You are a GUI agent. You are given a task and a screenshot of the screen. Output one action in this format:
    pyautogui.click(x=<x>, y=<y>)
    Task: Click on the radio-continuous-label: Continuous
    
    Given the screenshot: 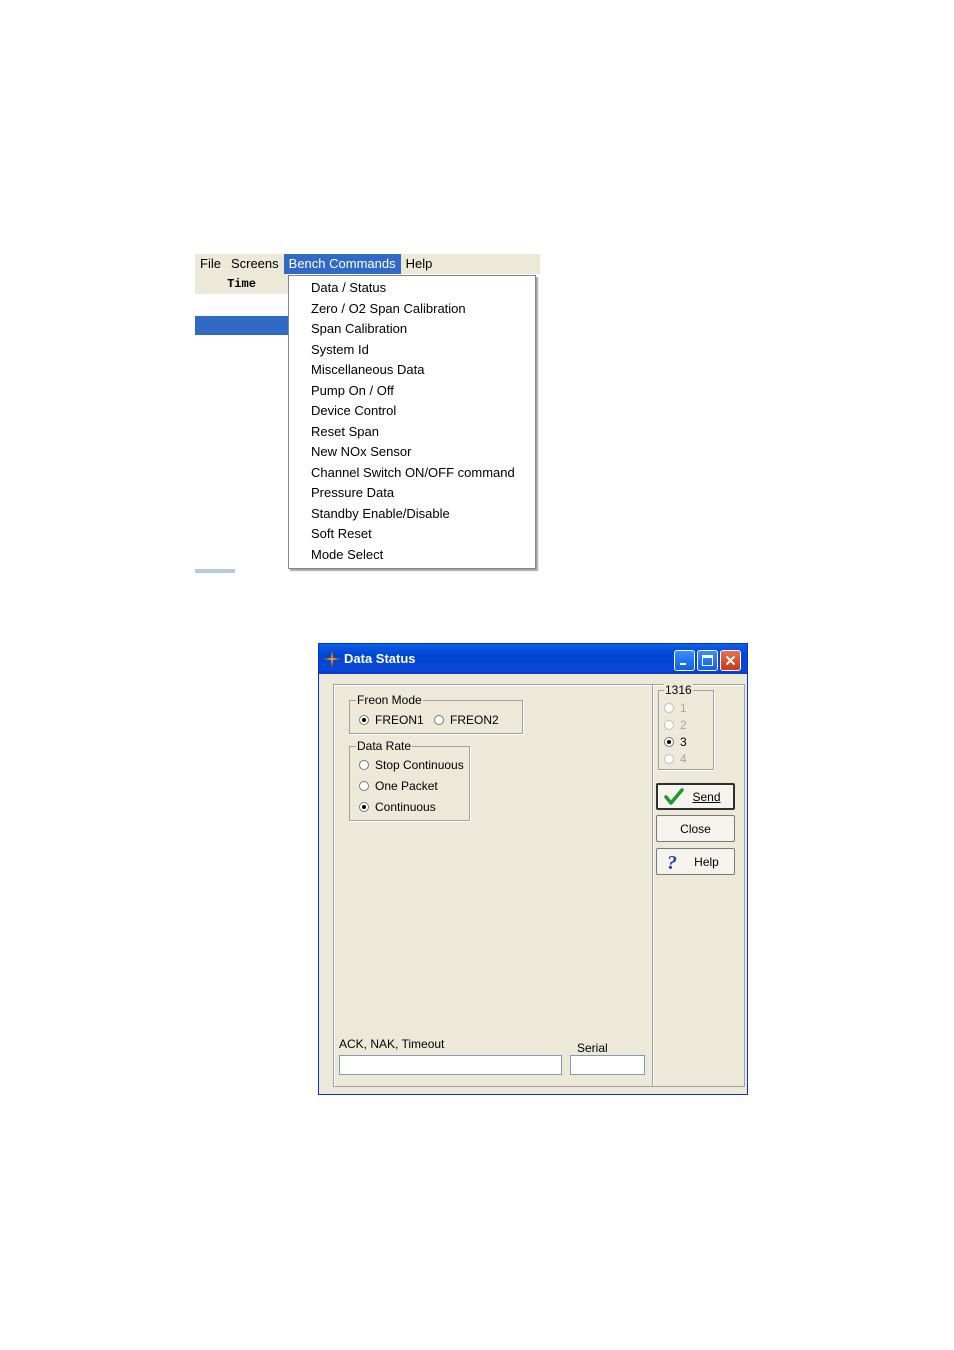 What is the action you would take?
    pyautogui.click(x=405, y=807)
    